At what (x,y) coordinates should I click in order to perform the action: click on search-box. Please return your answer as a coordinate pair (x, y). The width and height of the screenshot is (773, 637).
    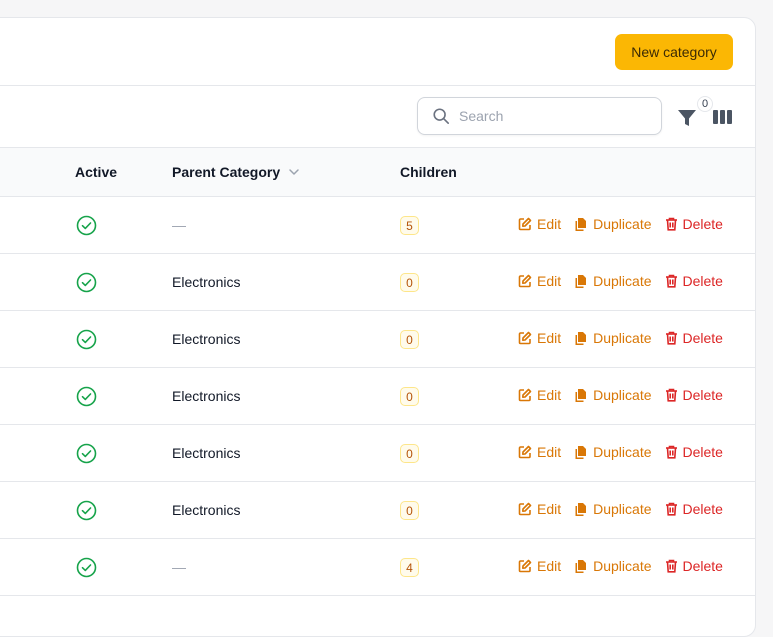
    Looking at the image, I should click on (539, 116).